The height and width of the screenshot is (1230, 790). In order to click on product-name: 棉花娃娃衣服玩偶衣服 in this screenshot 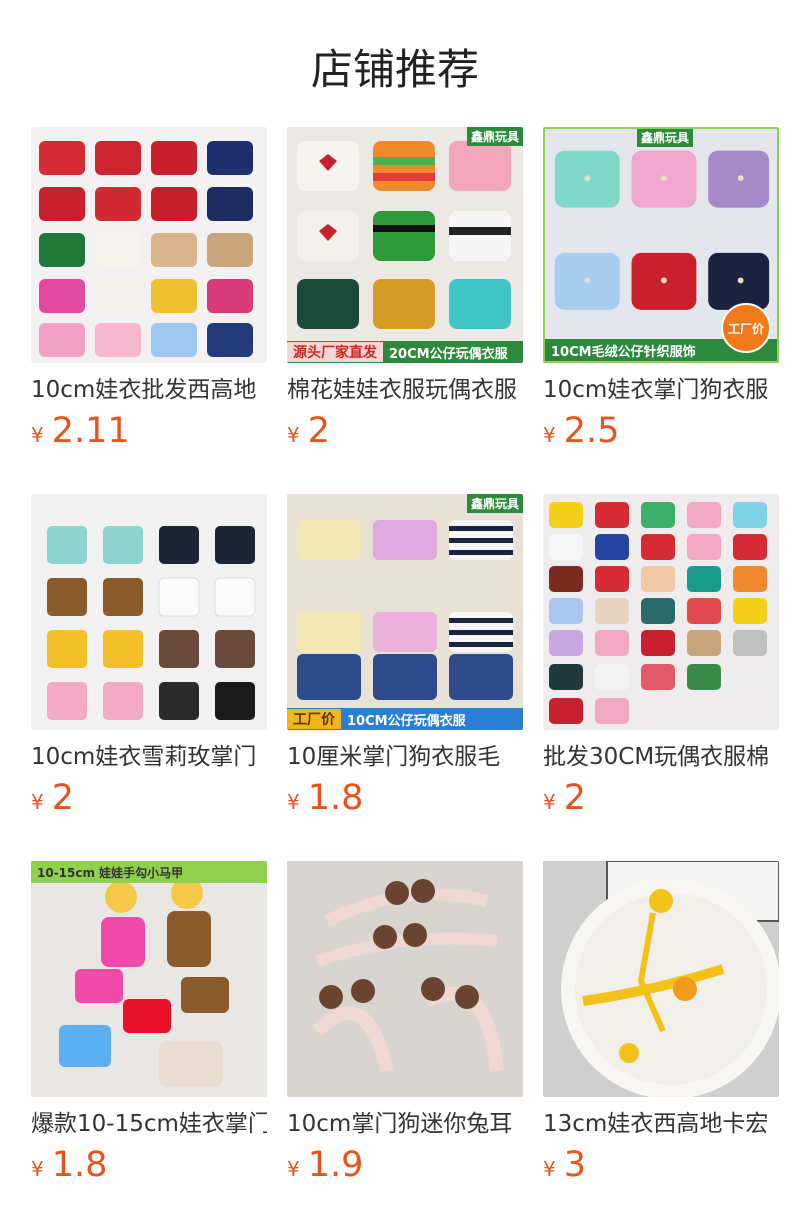, I will do `click(405, 390)`.